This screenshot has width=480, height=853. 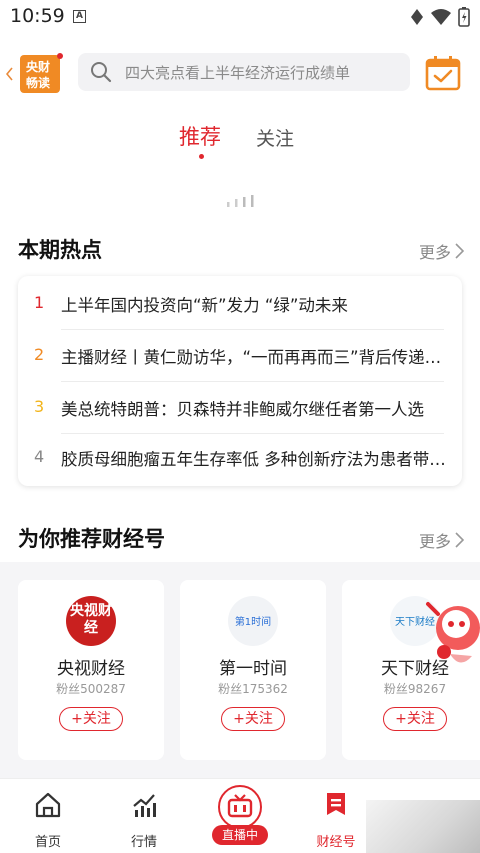 I want to click on account-name: 央视财经, so click(x=91, y=669).